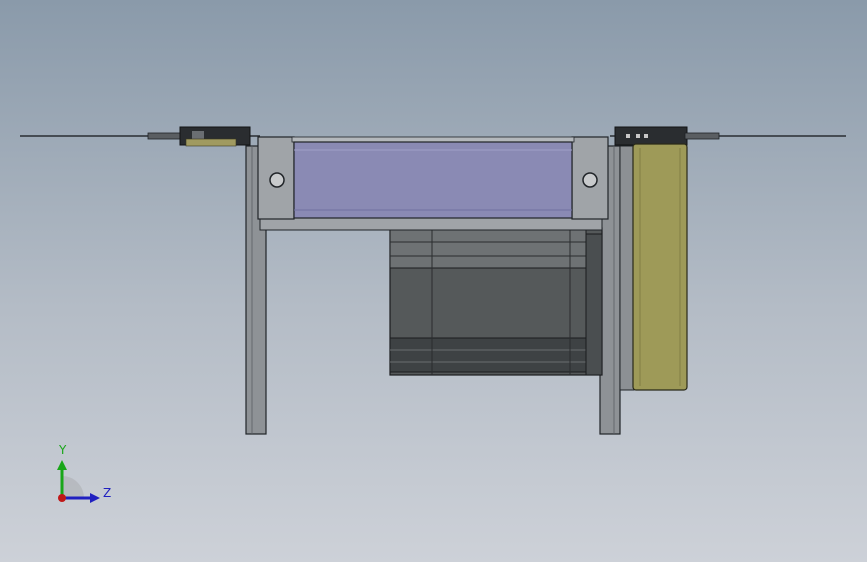 This screenshot has width=867, height=562. I want to click on orientation-triad: Y Z, so click(85, 480).